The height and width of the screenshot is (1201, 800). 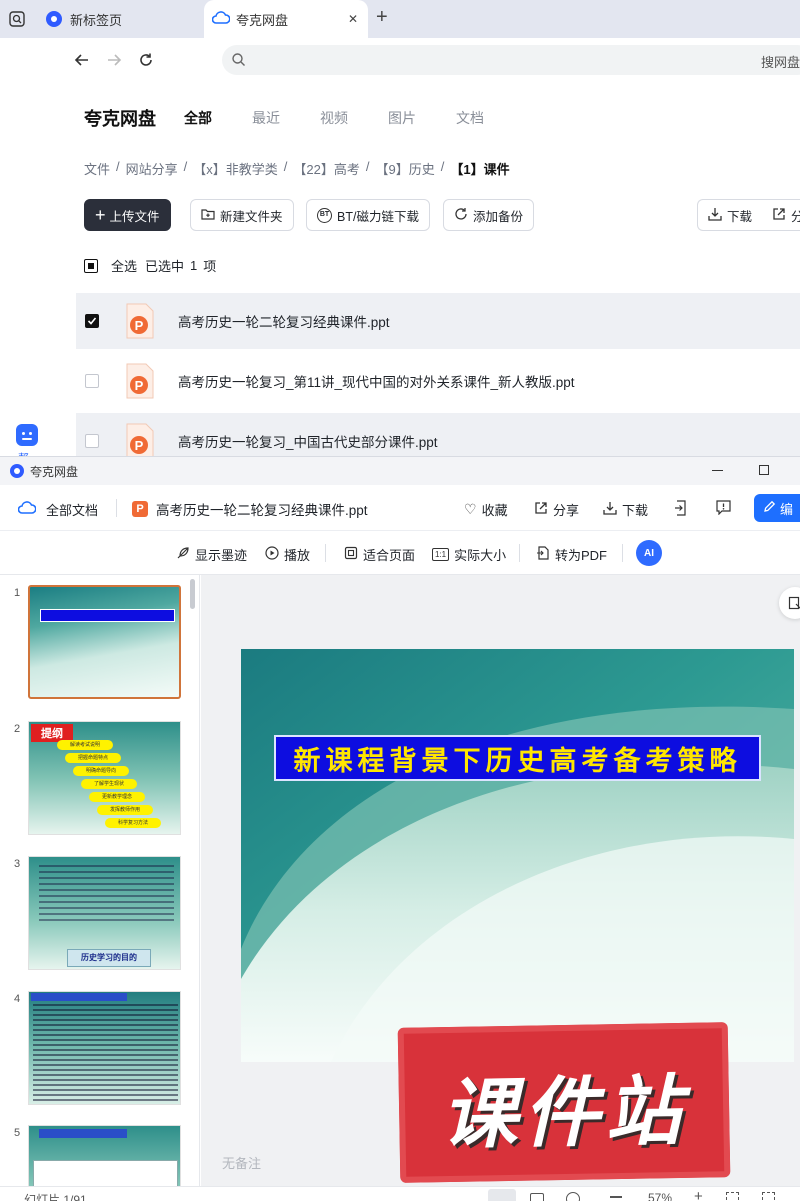 What do you see at coordinates (616, 1197) in the screenshot?
I see `zoom-out-icon` at bounding box center [616, 1197].